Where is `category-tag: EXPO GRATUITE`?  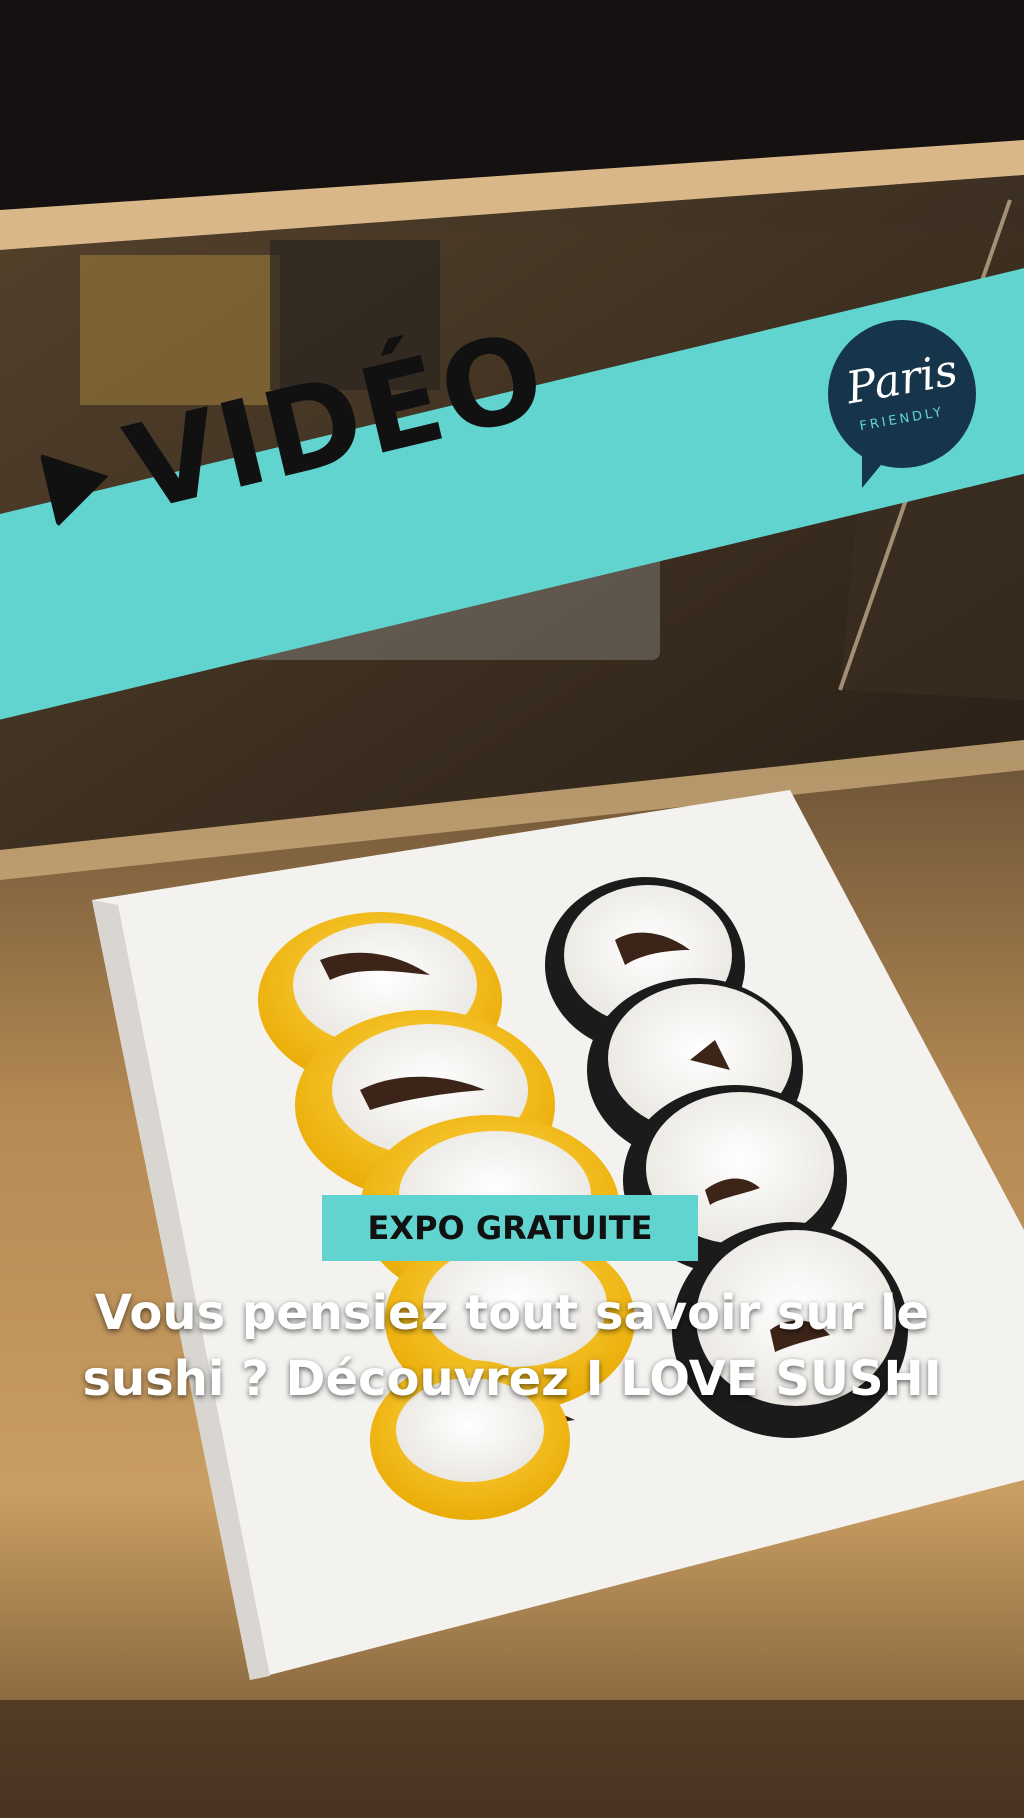
category-tag: EXPO GRATUITE is located at coordinates (510, 1228).